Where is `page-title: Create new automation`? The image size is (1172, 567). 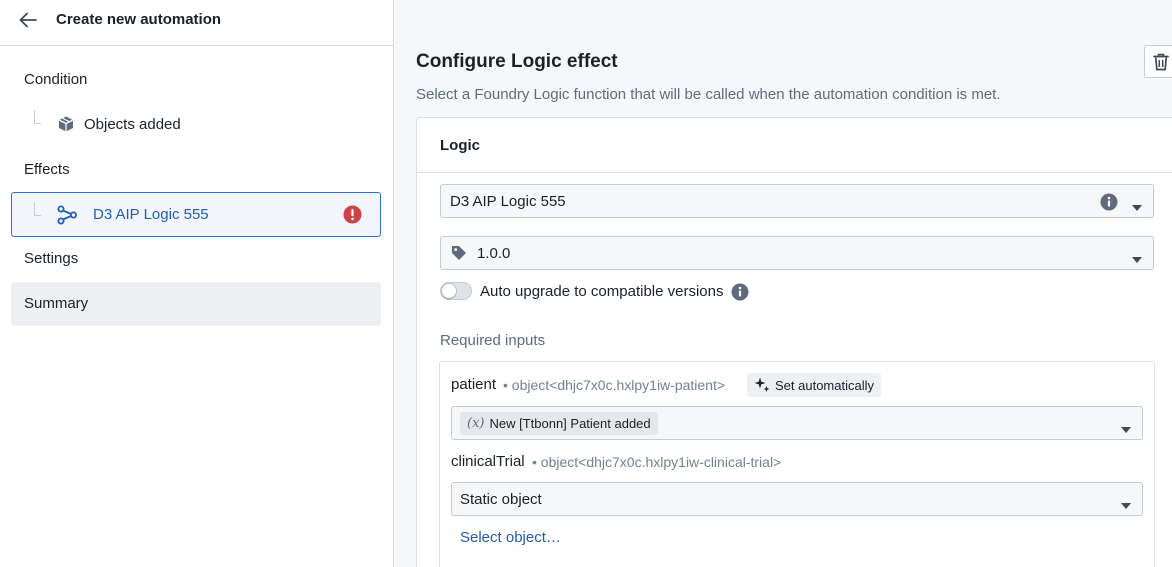
page-title: Create new automation is located at coordinates (139, 19).